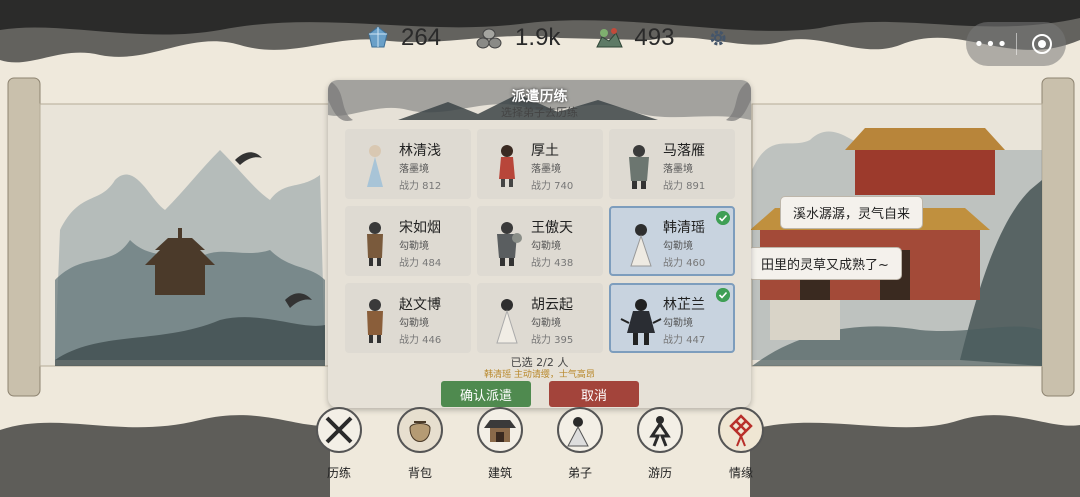 The image size is (1080, 497). What do you see at coordinates (1041, 44) in the screenshot?
I see `close-miniprogram-icon` at bounding box center [1041, 44].